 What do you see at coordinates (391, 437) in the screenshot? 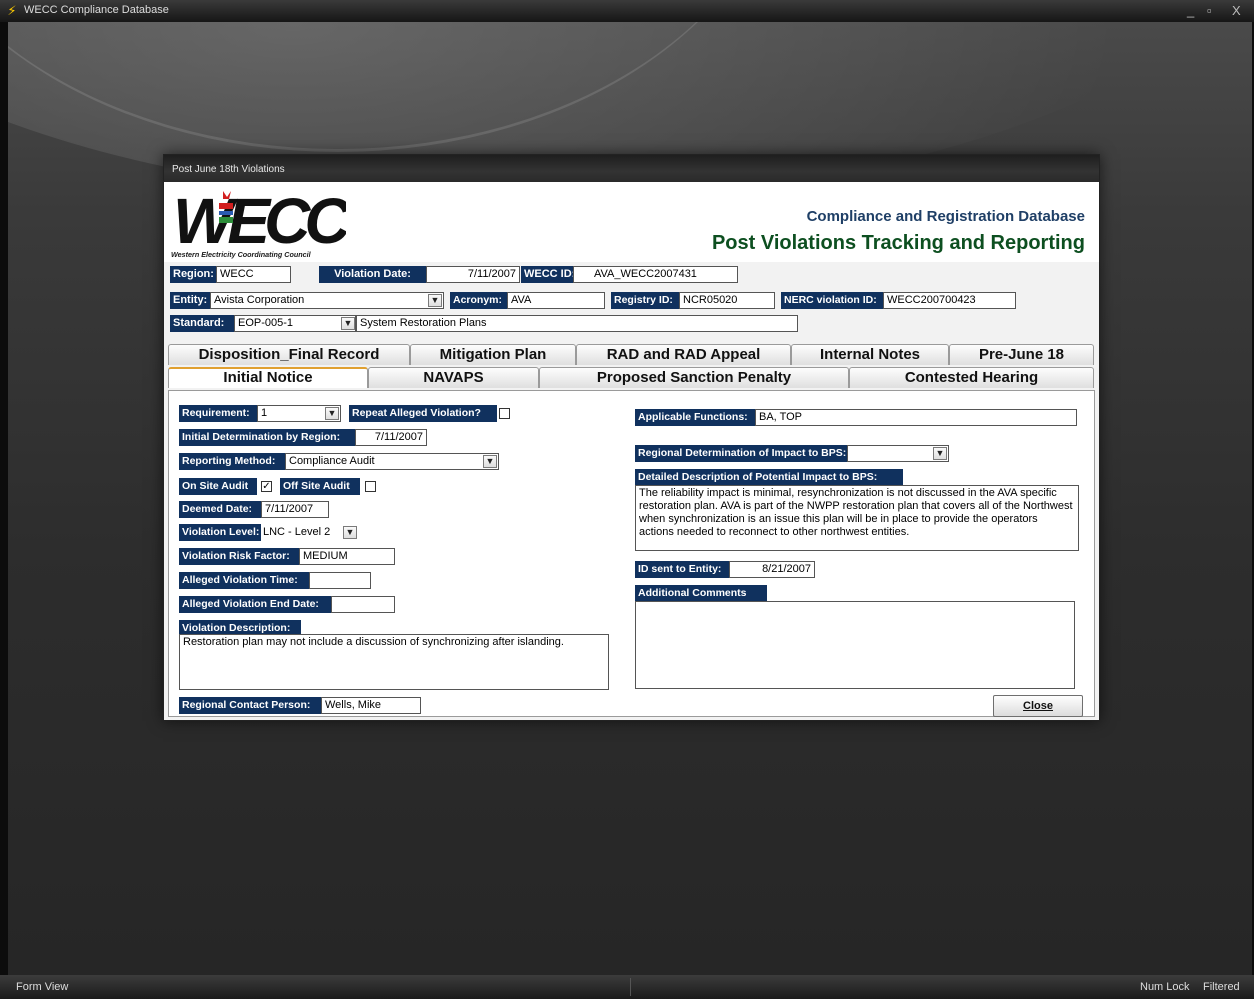
I see `initial-determination-field: 7/11/2007` at bounding box center [391, 437].